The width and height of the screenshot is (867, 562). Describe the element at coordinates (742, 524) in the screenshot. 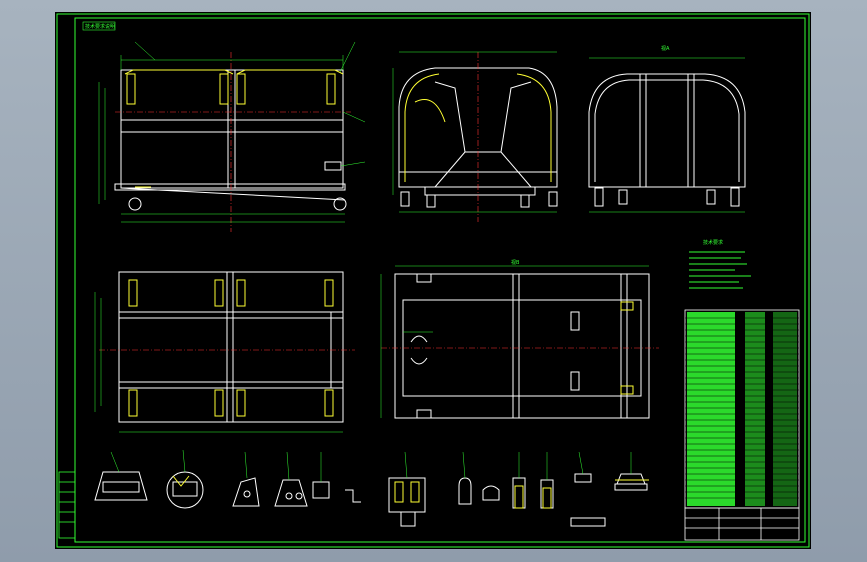

I see `title-block` at that location.